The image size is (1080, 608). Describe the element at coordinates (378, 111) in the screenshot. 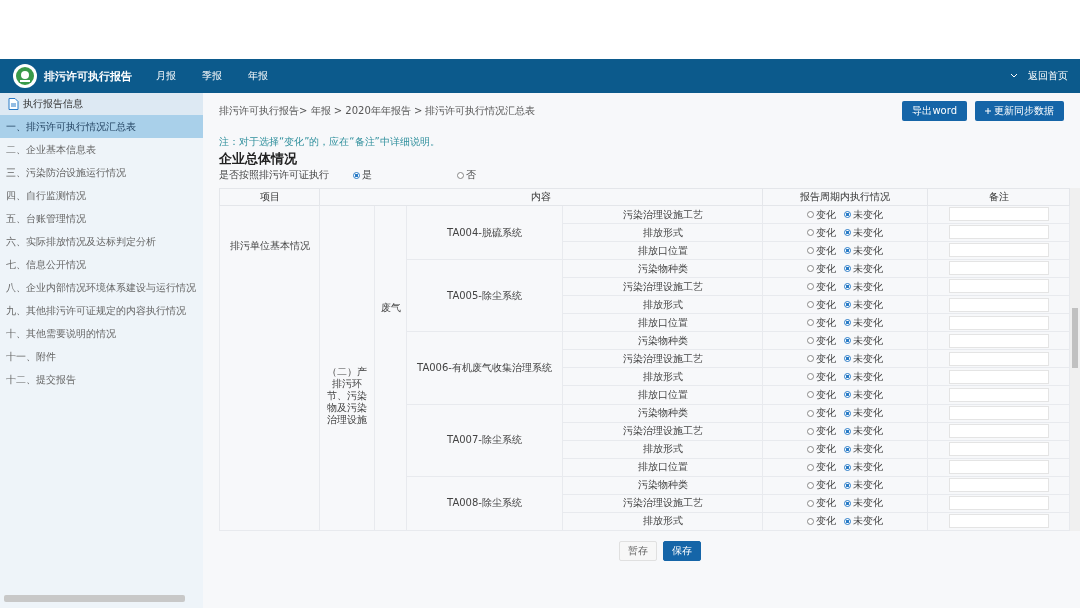

I see `breadcrumb: 排污许可执行报告> 年报 > 2020年年报告 > 排污许可执行情况汇总表` at that location.